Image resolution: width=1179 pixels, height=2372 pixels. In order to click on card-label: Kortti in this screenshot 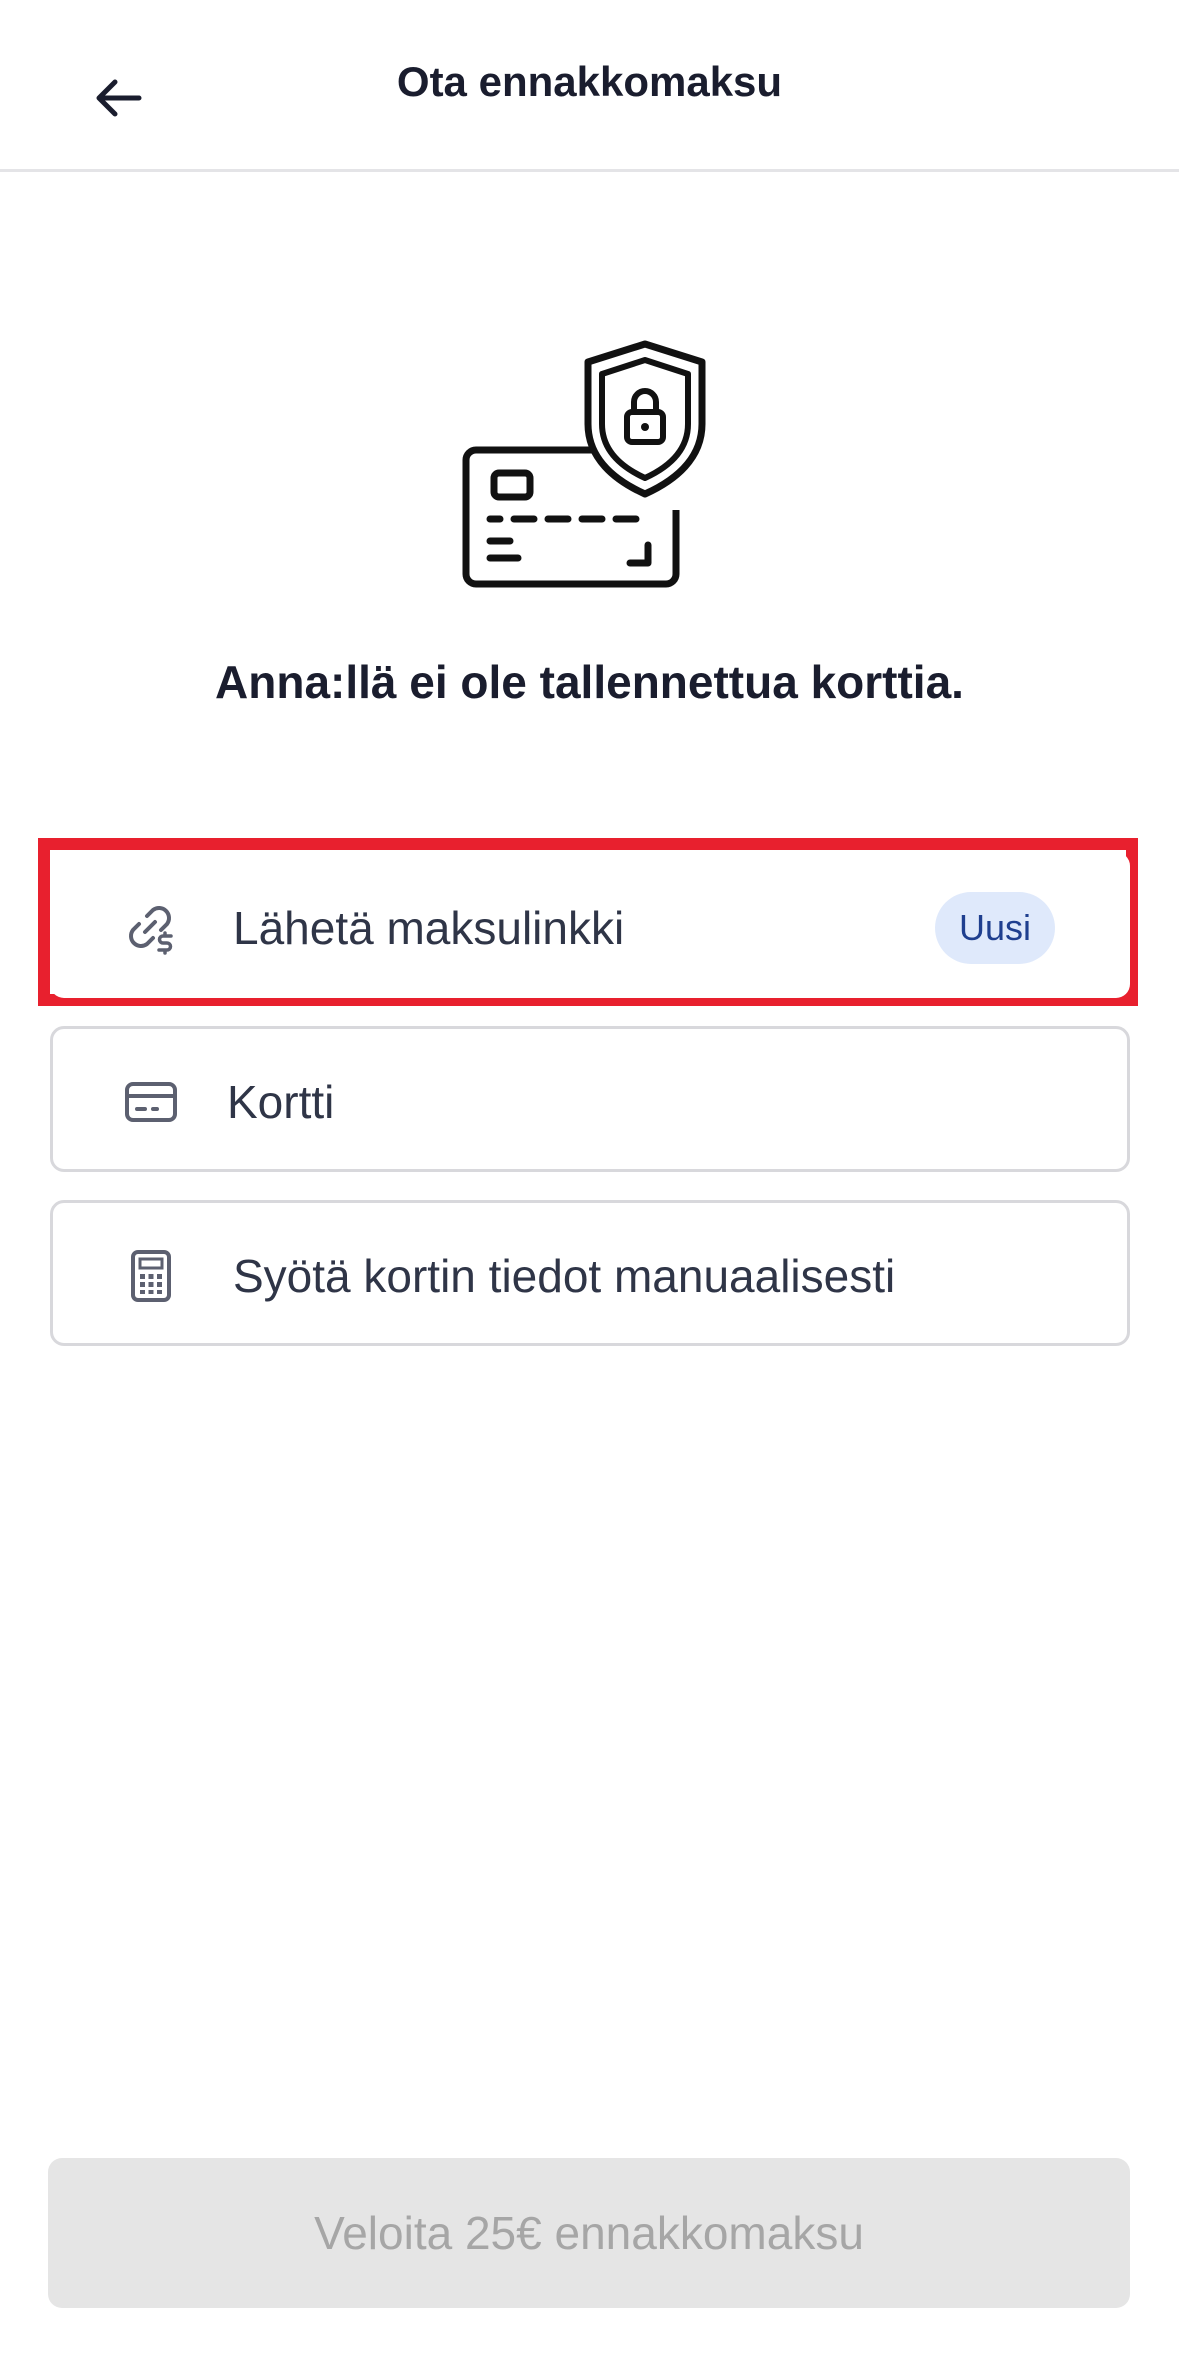, I will do `click(281, 1102)`.